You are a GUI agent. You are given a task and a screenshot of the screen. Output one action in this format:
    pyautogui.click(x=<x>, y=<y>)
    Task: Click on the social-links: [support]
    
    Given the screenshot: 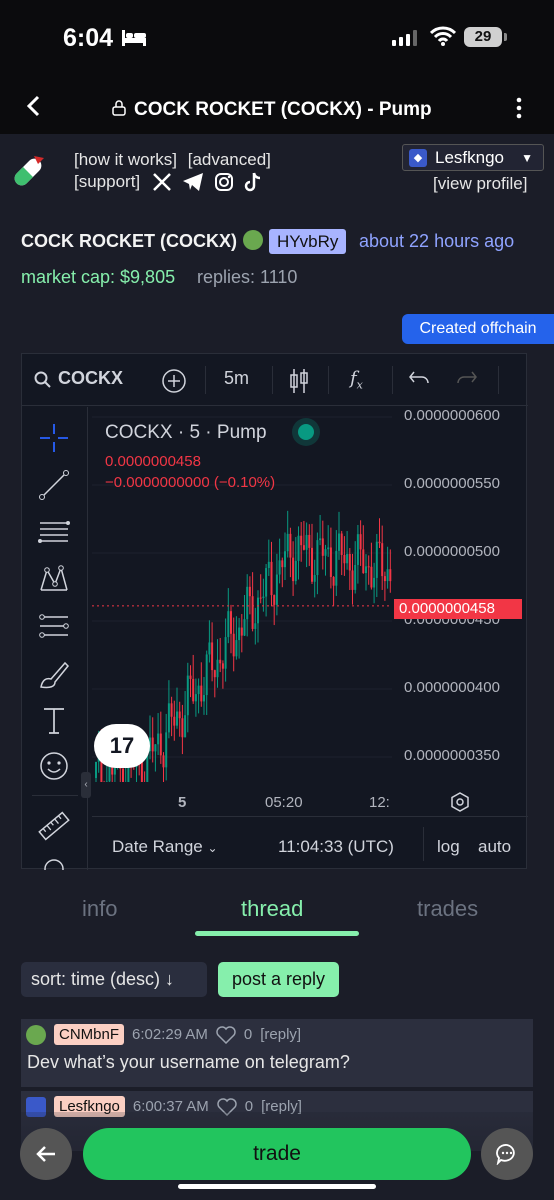 What is the action you would take?
    pyautogui.click(x=168, y=182)
    